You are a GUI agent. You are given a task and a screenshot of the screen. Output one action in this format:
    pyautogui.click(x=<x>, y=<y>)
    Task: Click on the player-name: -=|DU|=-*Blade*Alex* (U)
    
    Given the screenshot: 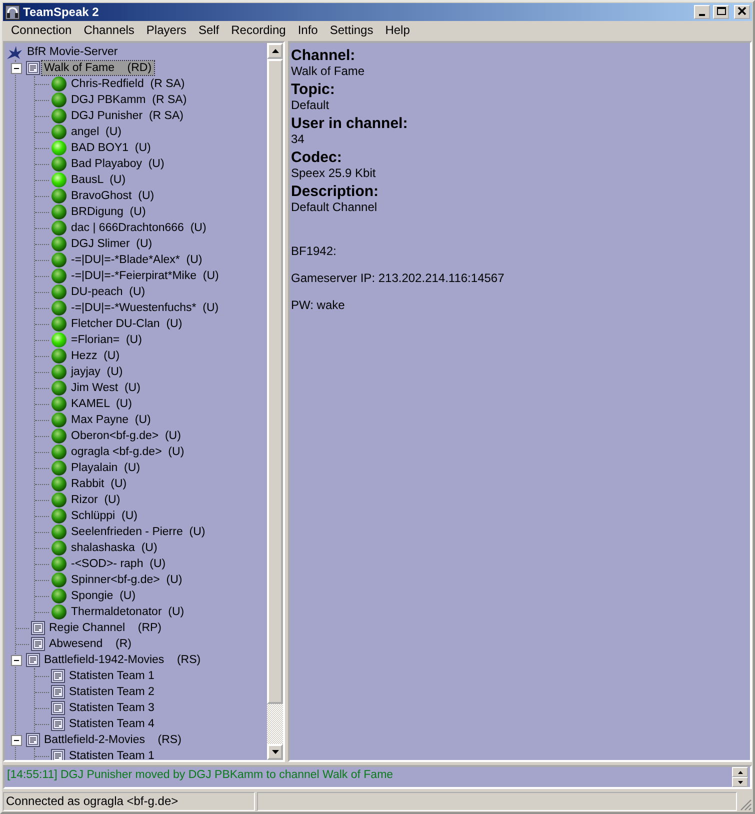 What is the action you would take?
    pyautogui.click(x=136, y=260)
    